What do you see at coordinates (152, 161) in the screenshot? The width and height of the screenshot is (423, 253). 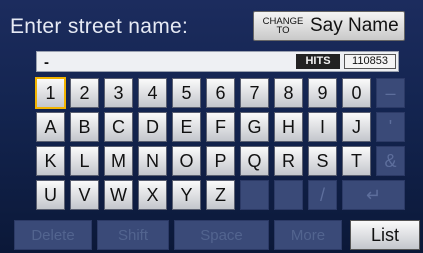 I see `key-n: N` at bounding box center [152, 161].